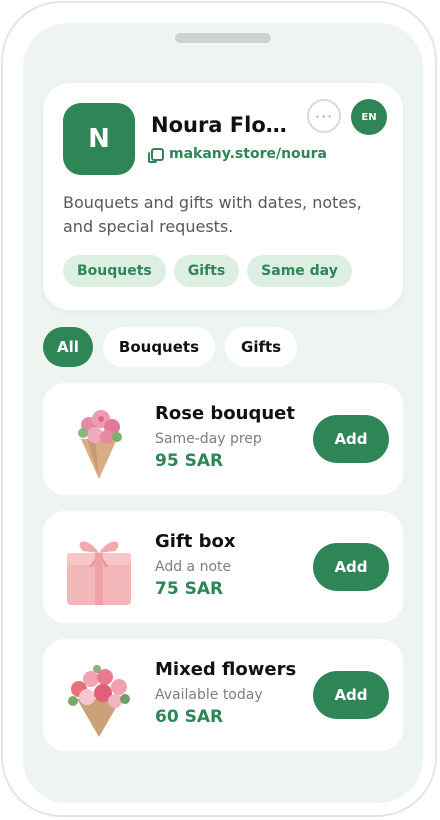  I want to click on category-filters: All Bouquets Gifts, so click(170, 347).